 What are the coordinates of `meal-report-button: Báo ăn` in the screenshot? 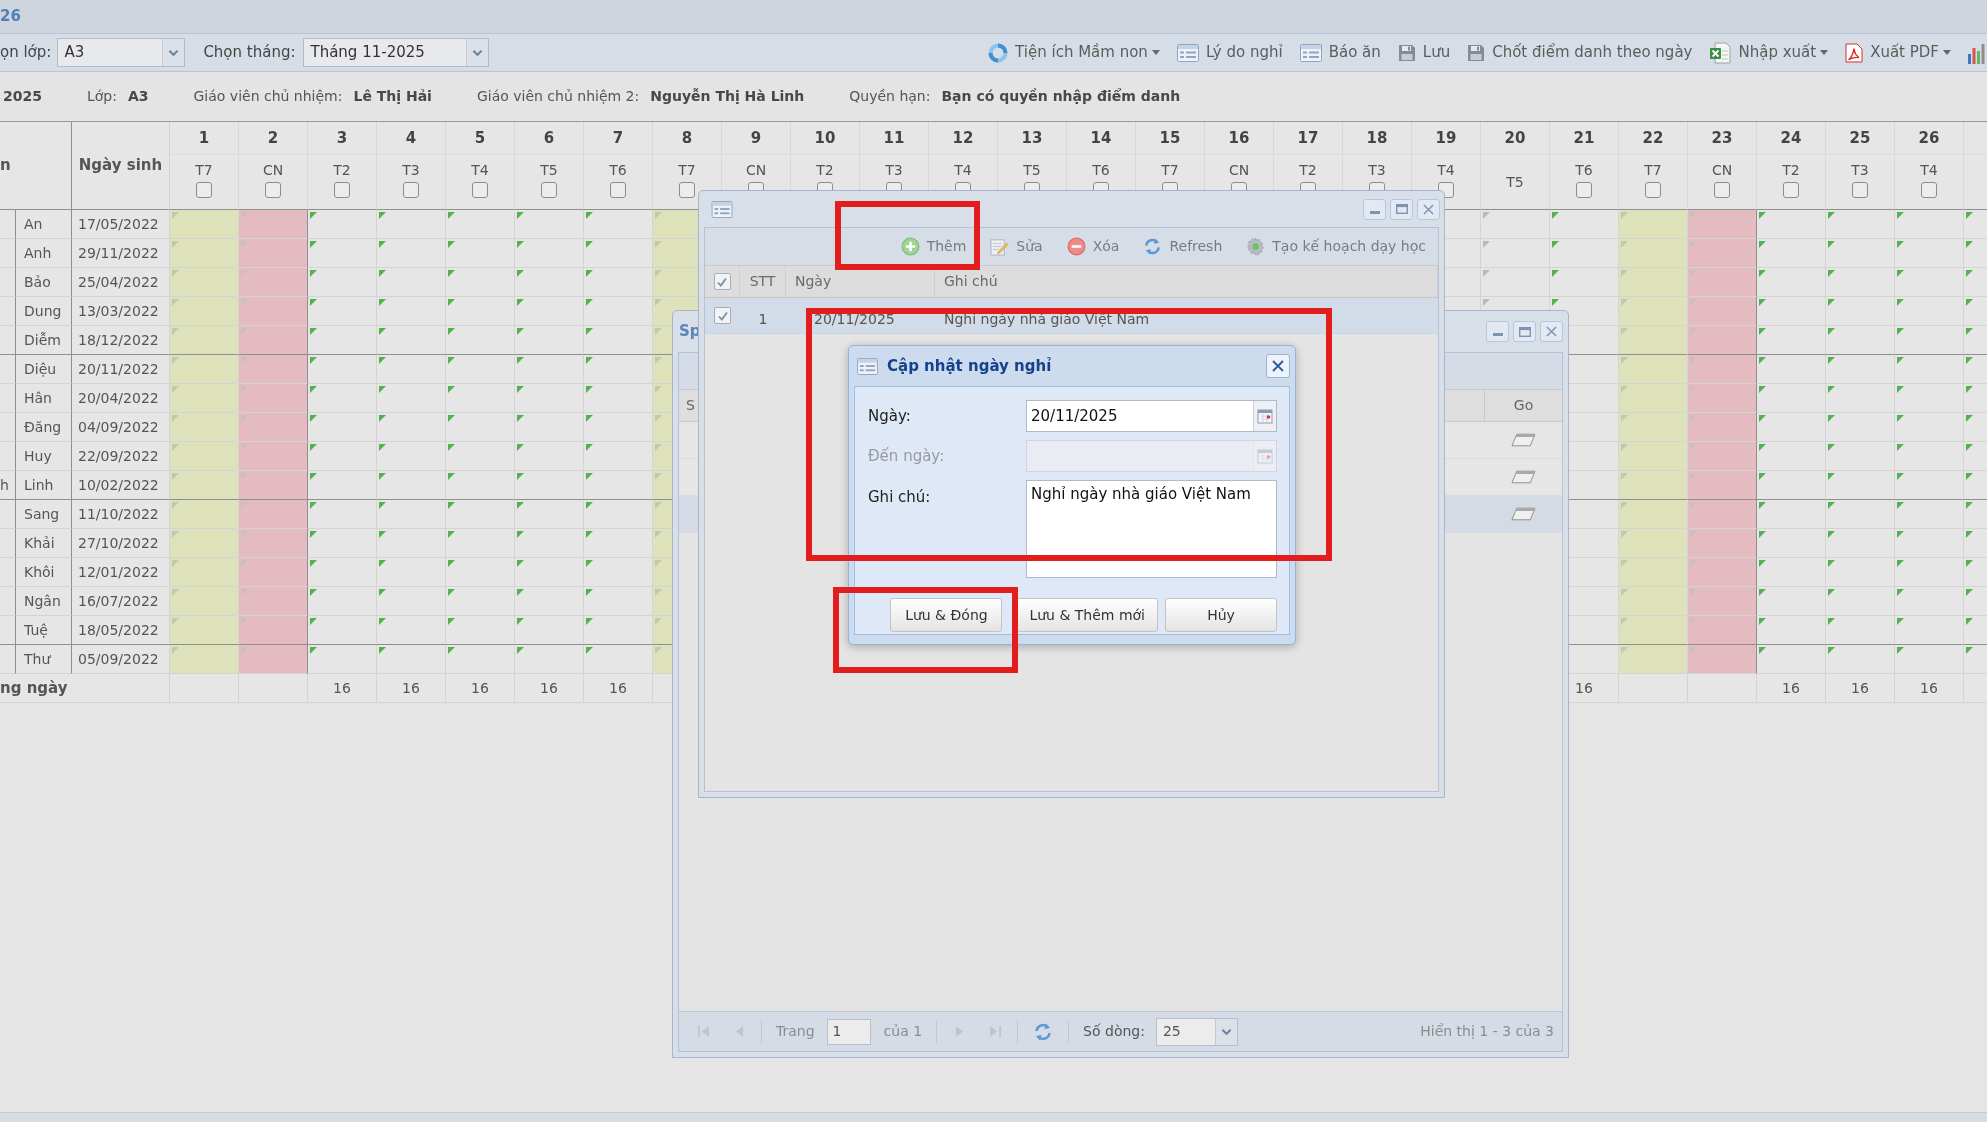 It's located at (1340, 52).